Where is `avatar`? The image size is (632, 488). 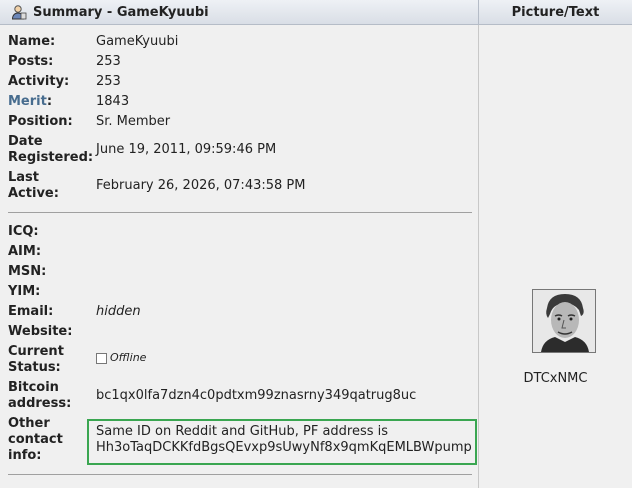 avatar is located at coordinates (564, 321).